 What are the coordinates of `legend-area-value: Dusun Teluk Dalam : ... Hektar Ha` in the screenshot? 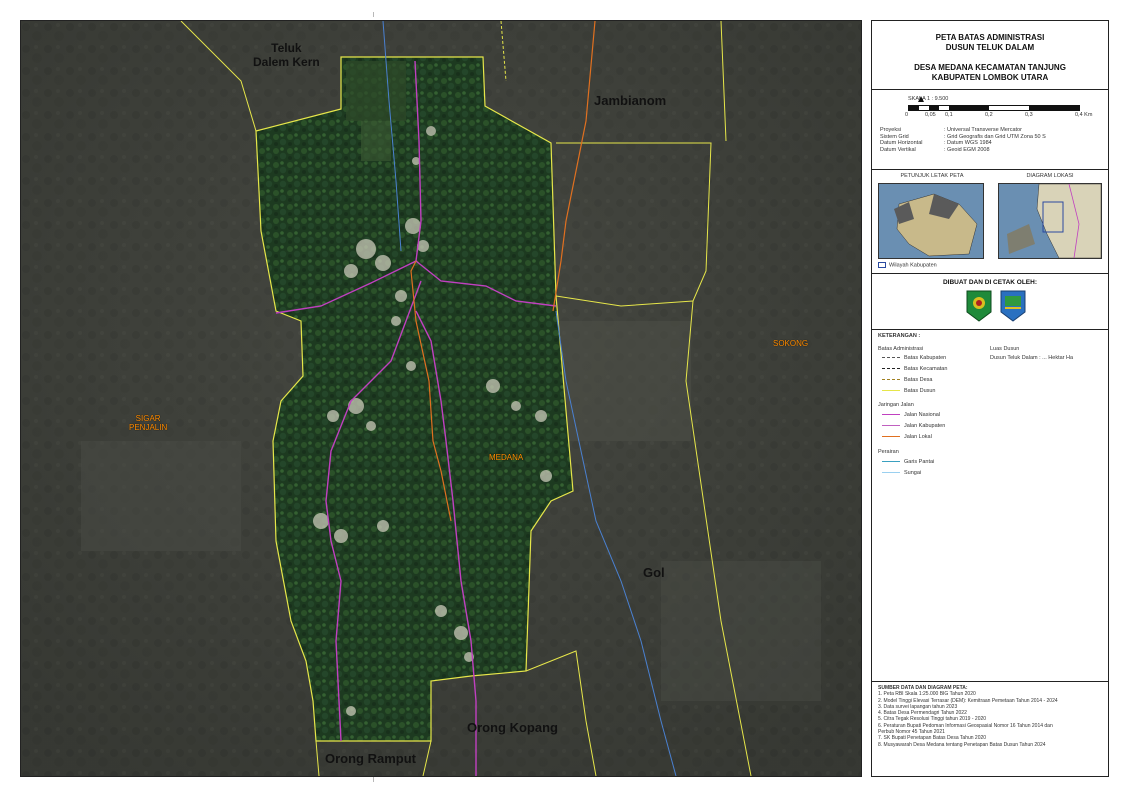 It's located at (1032, 358).